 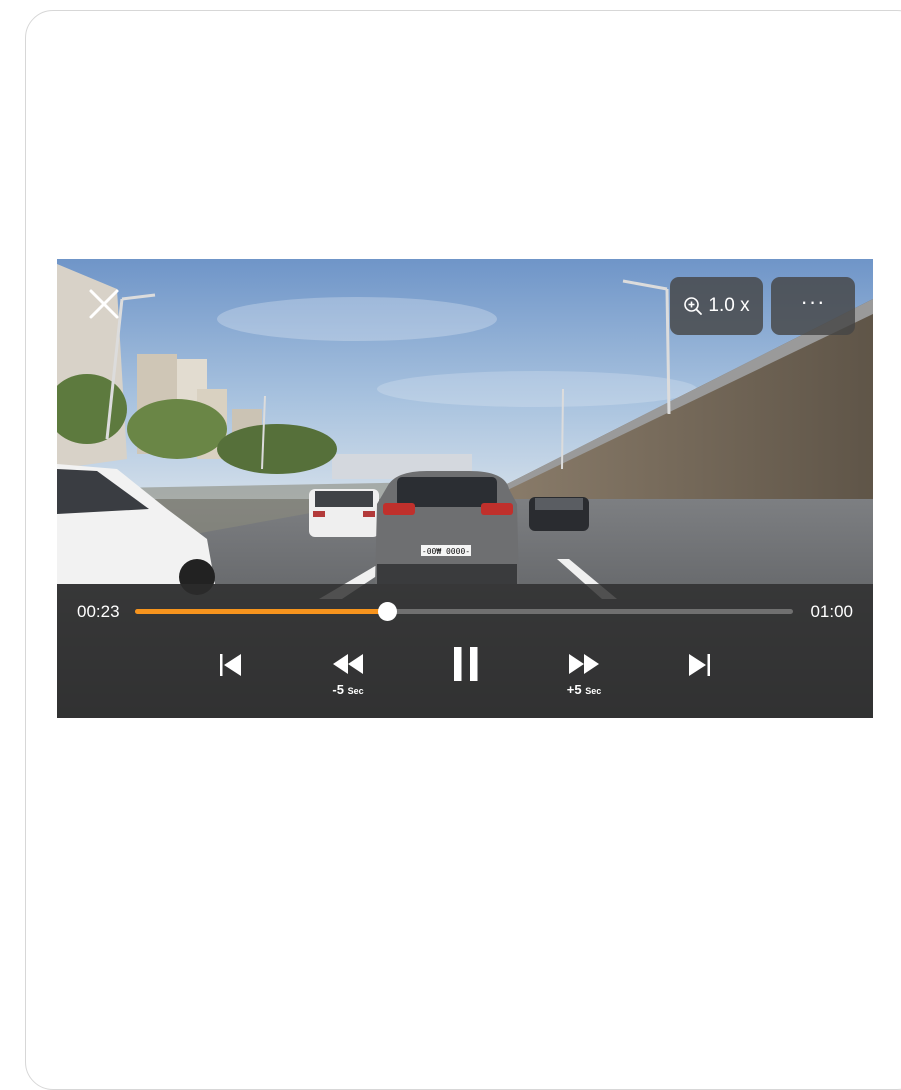 I want to click on fast-forward-icon, so click(x=584, y=664).